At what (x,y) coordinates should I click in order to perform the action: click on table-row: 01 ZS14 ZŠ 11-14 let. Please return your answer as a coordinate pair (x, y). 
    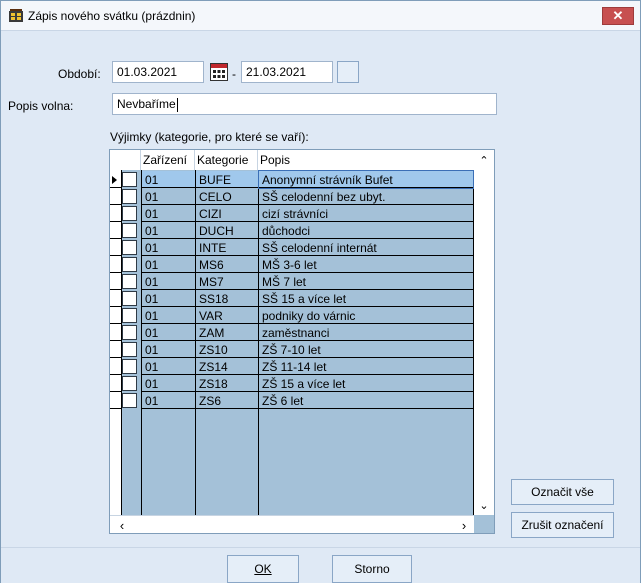
    Looking at the image, I should click on (291, 366).